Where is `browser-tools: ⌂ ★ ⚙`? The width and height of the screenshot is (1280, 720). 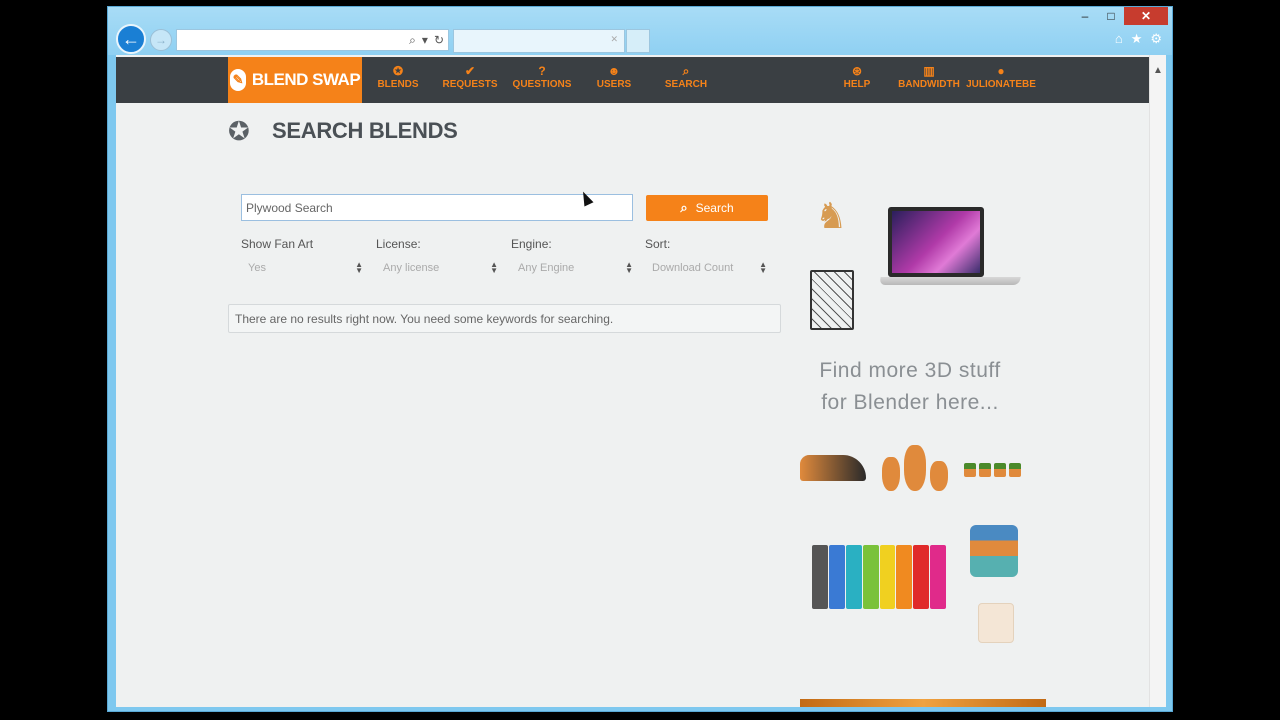 browser-tools: ⌂ ★ ⚙ is located at coordinates (1138, 39).